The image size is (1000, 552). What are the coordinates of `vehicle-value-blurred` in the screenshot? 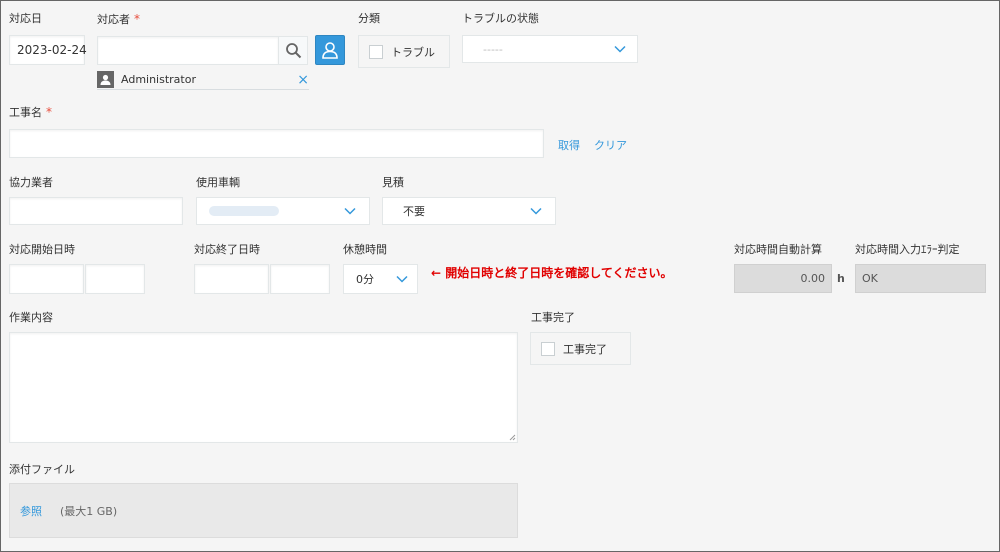 It's located at (244, 211).